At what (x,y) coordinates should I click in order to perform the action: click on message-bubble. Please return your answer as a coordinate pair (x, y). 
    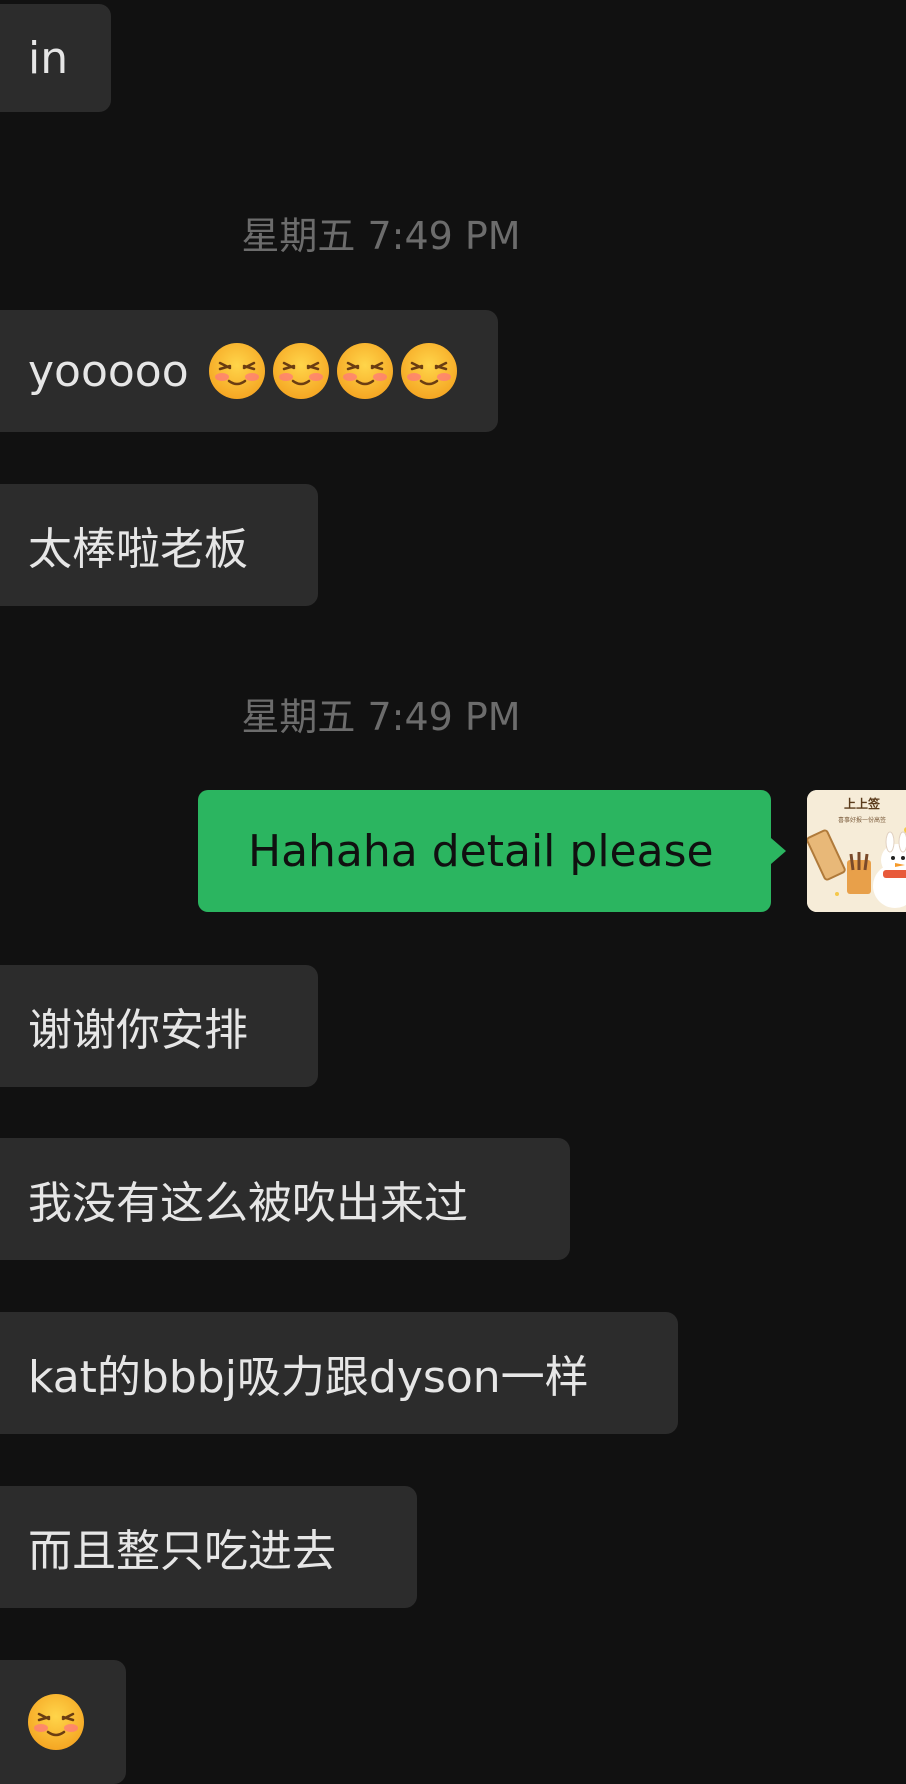
    Looking at the image, I should click on (63, 1722).